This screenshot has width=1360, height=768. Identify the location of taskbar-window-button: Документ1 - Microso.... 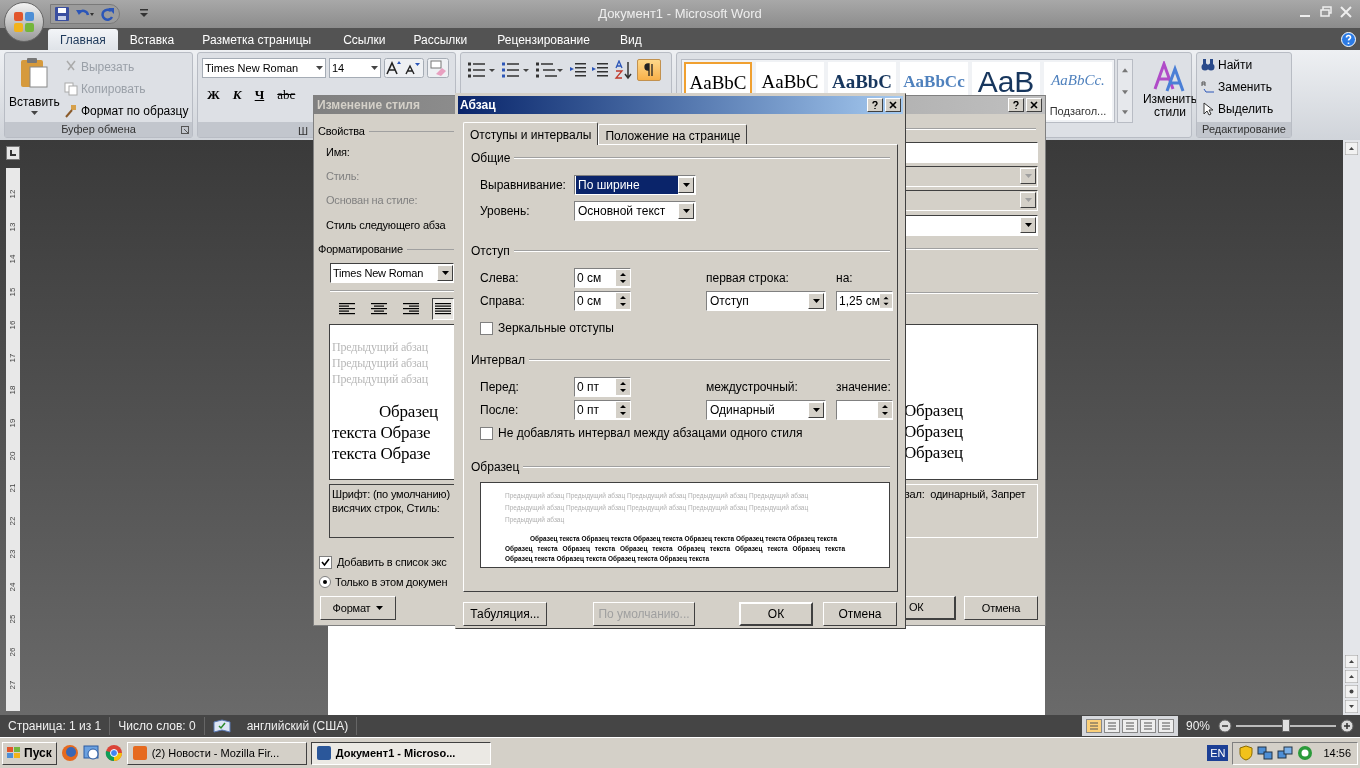
(400, 753).